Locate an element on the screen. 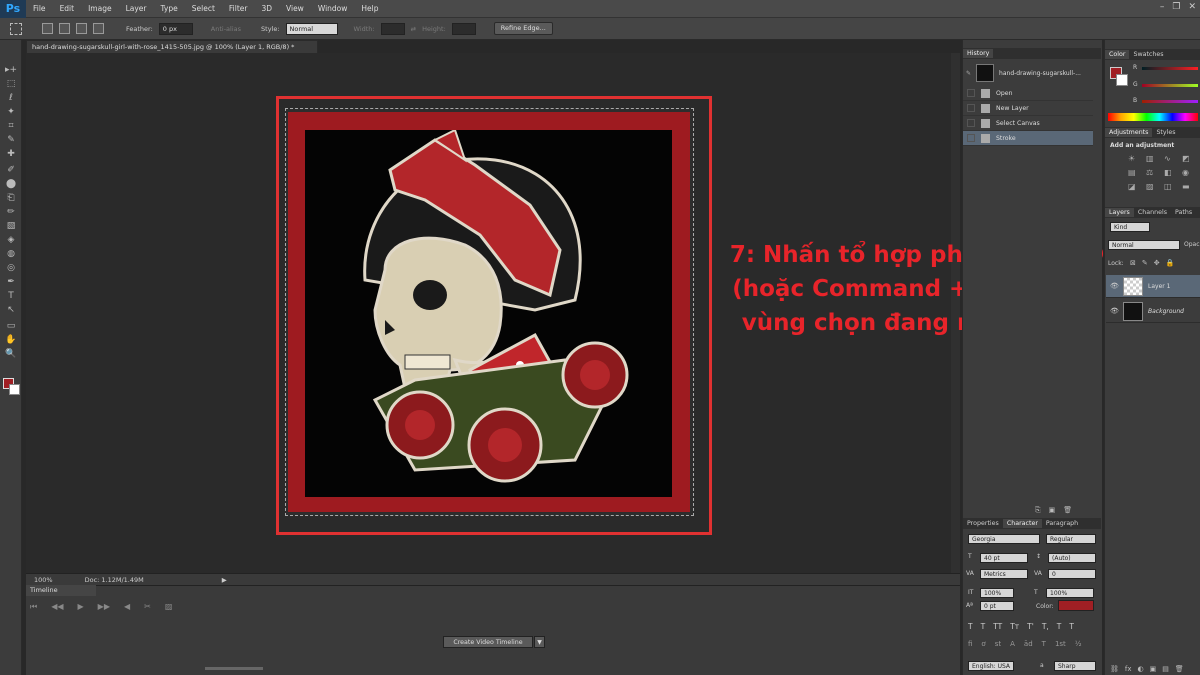 This screenshot has width=1200, height=675. tab-styles: Styles is located at coordinates (1165, 132).